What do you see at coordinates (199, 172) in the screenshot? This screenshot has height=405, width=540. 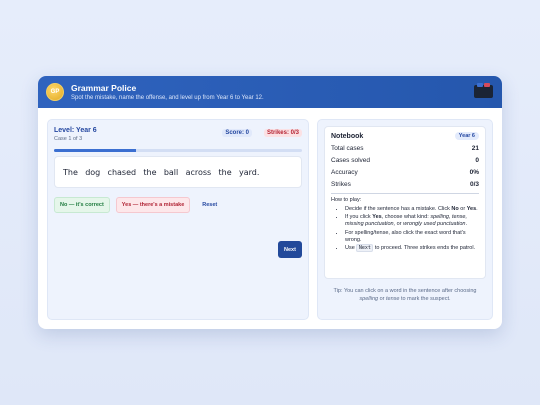 I see `sentence-word: across` at bounding box center [199, 172].